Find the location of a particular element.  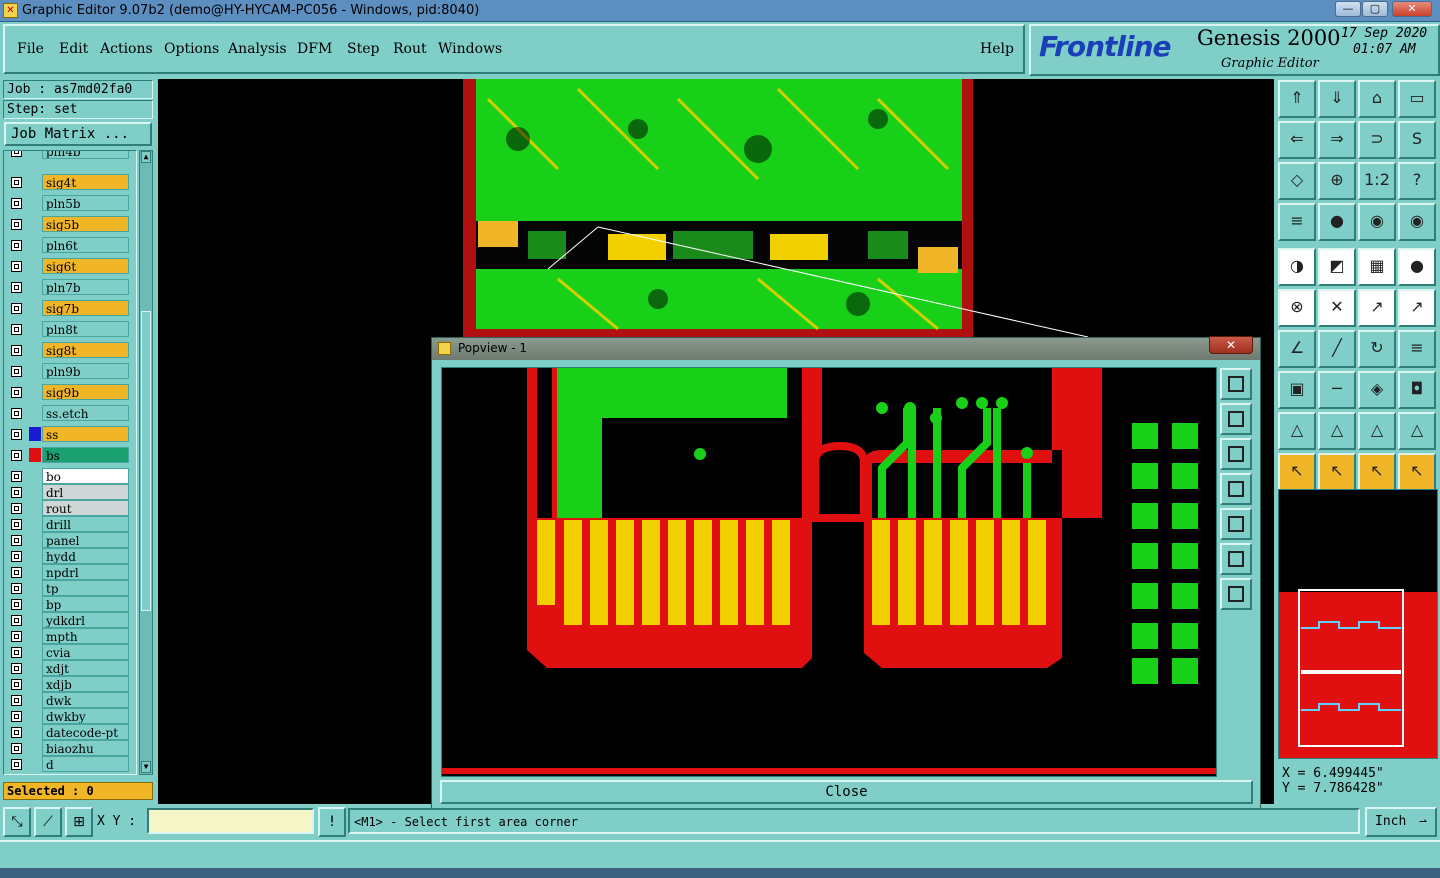

tool-rotate-icon: ↻ is located at coordinates (1377, 349).